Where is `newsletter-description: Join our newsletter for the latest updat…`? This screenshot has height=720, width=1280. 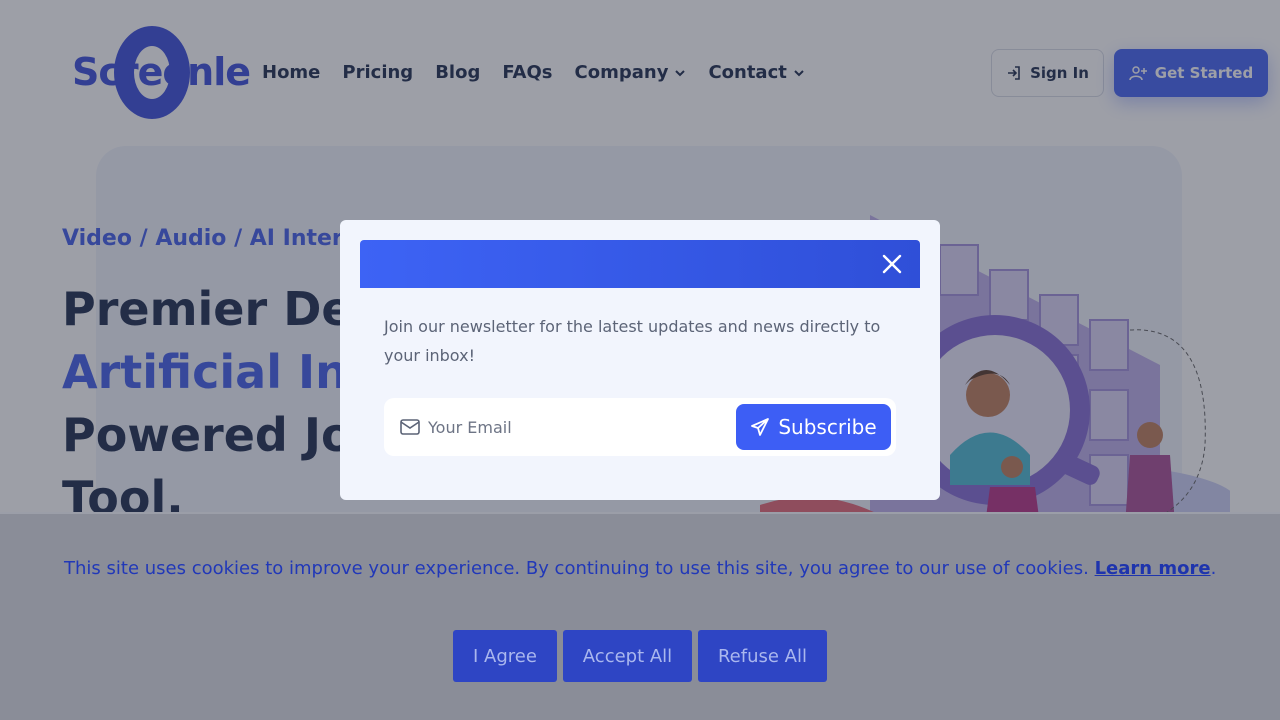 newsletter-description: Join our newsletter for the latest updat… is located at coordinates (632, 341).